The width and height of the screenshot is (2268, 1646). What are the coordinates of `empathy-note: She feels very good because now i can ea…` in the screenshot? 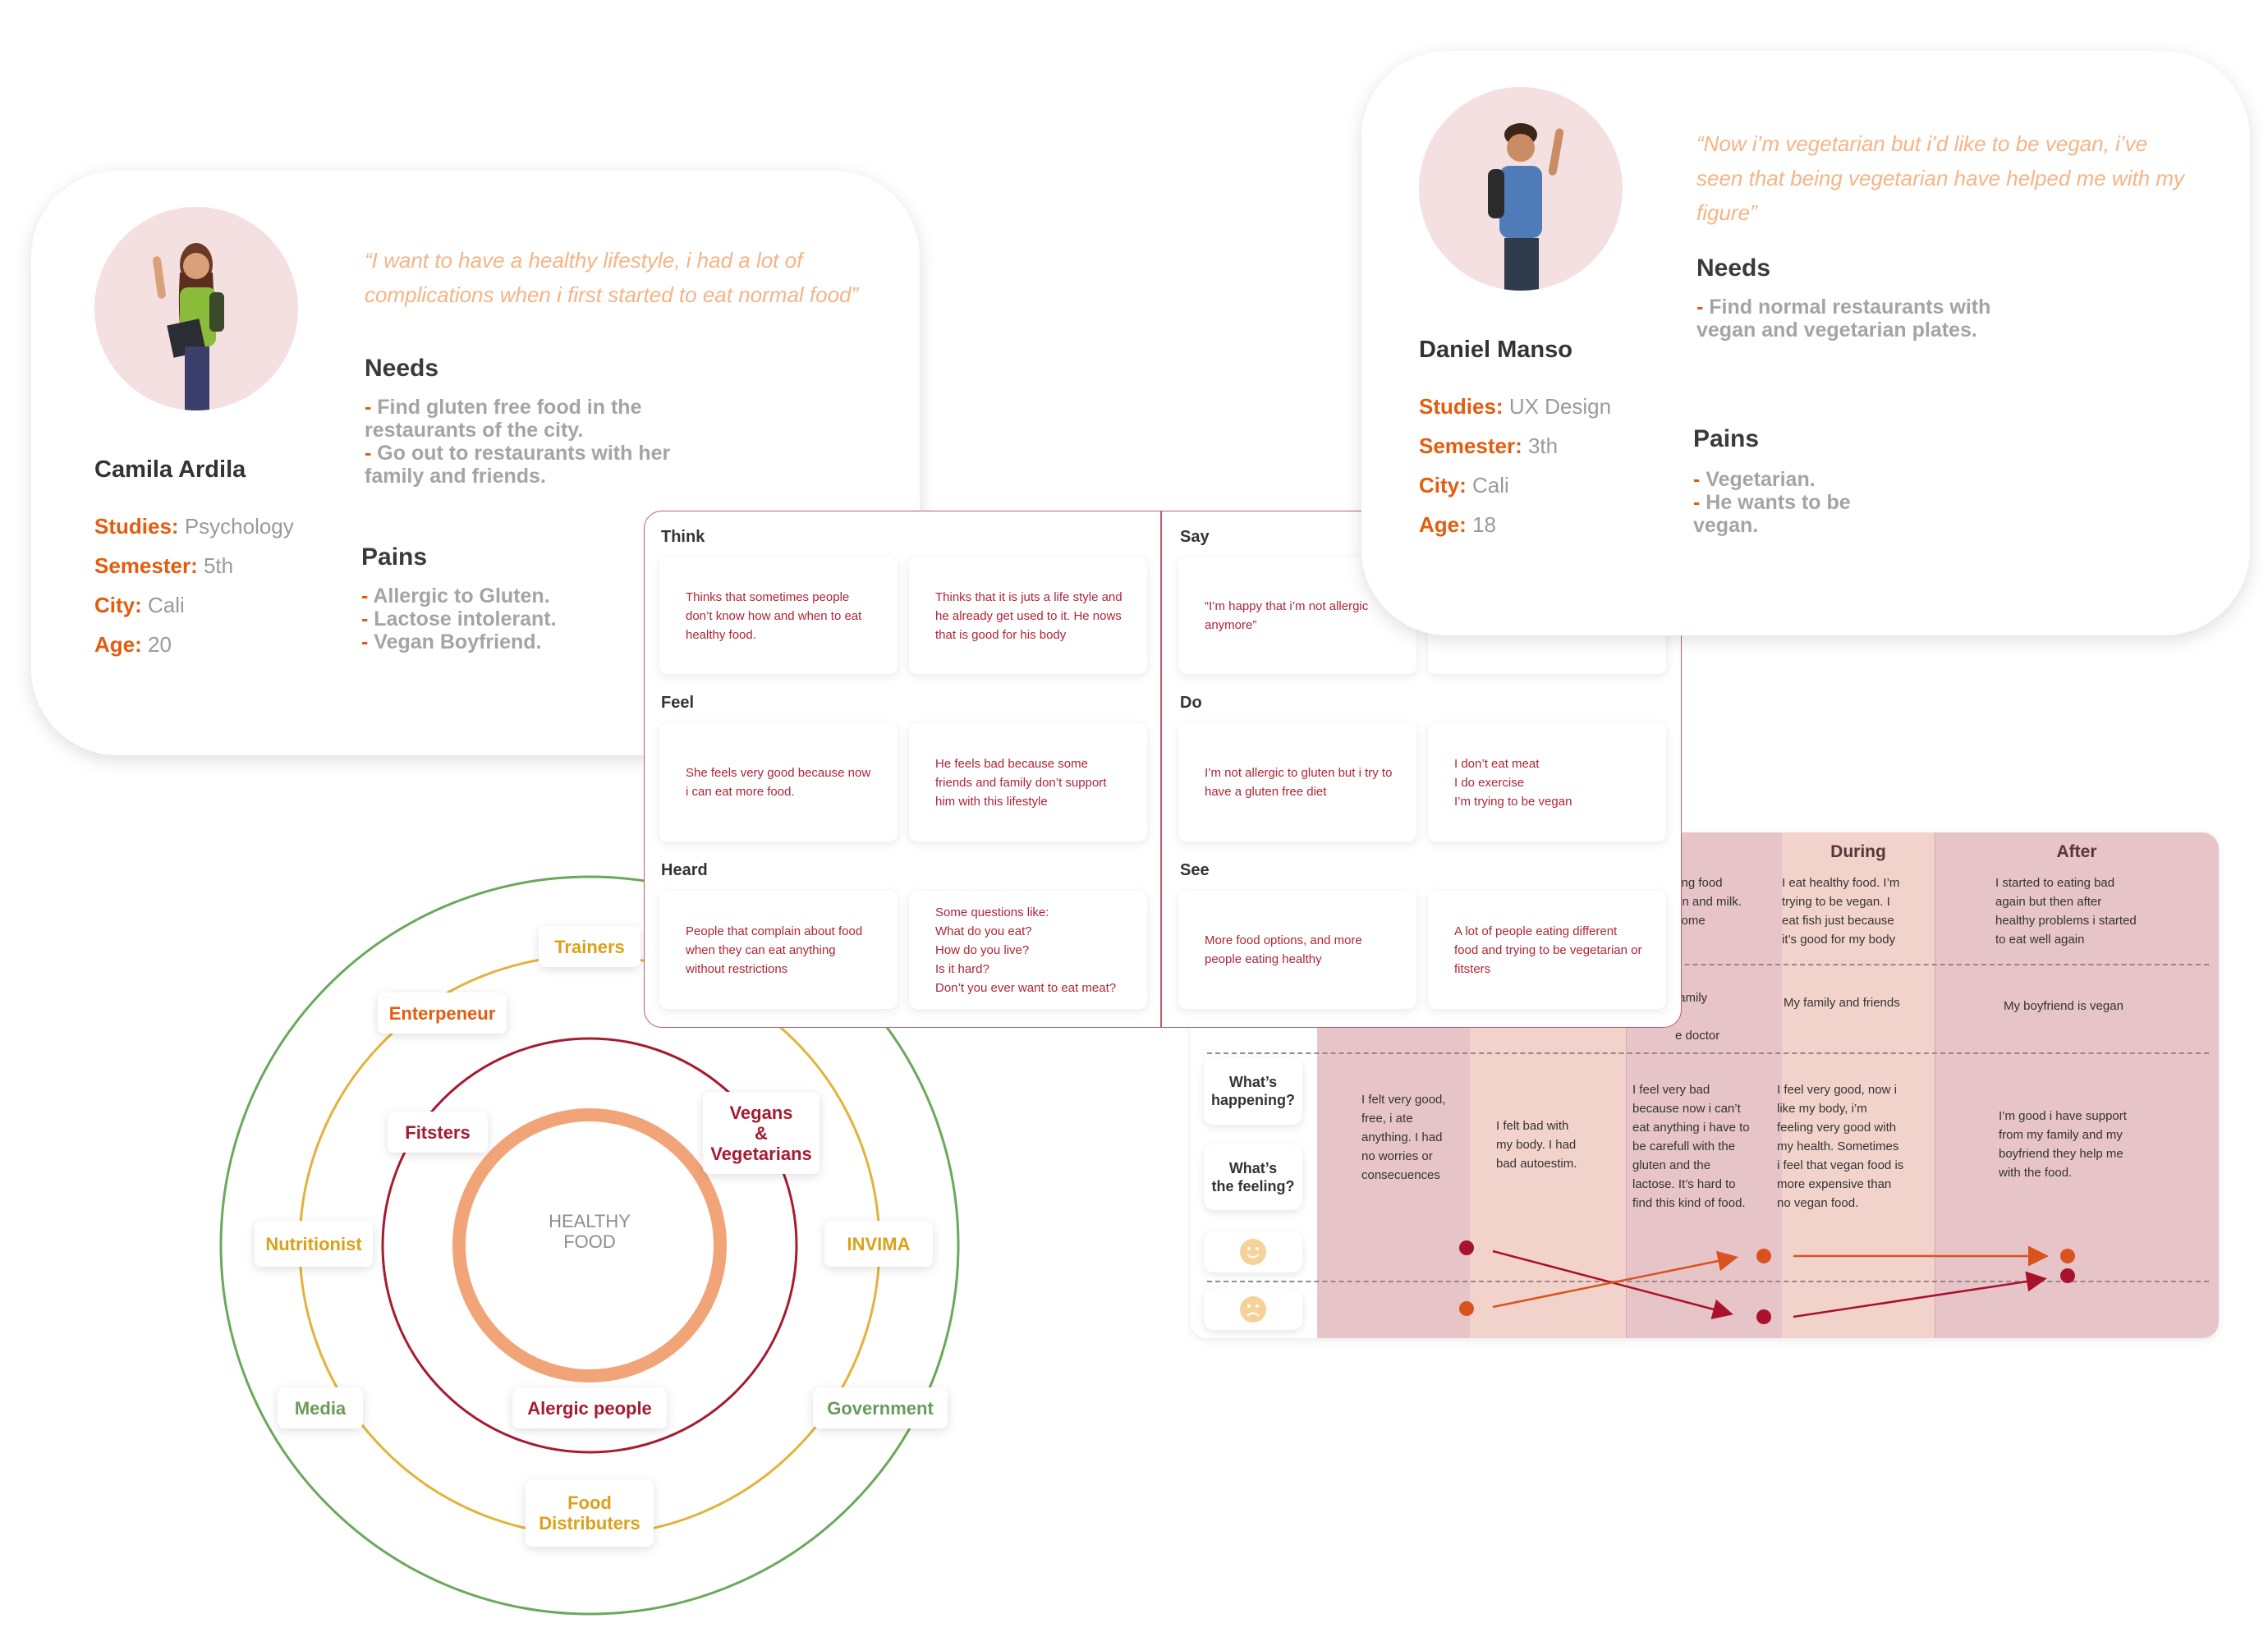 It's located at (778, 782).